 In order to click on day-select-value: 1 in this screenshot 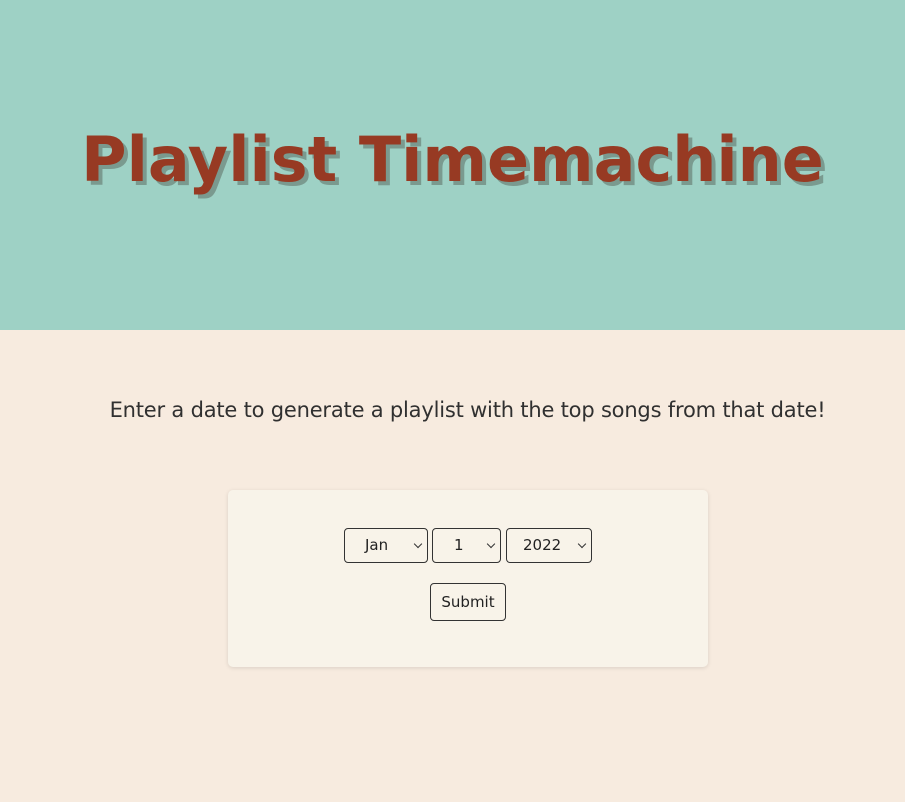, I will do `click(459, 545)`.